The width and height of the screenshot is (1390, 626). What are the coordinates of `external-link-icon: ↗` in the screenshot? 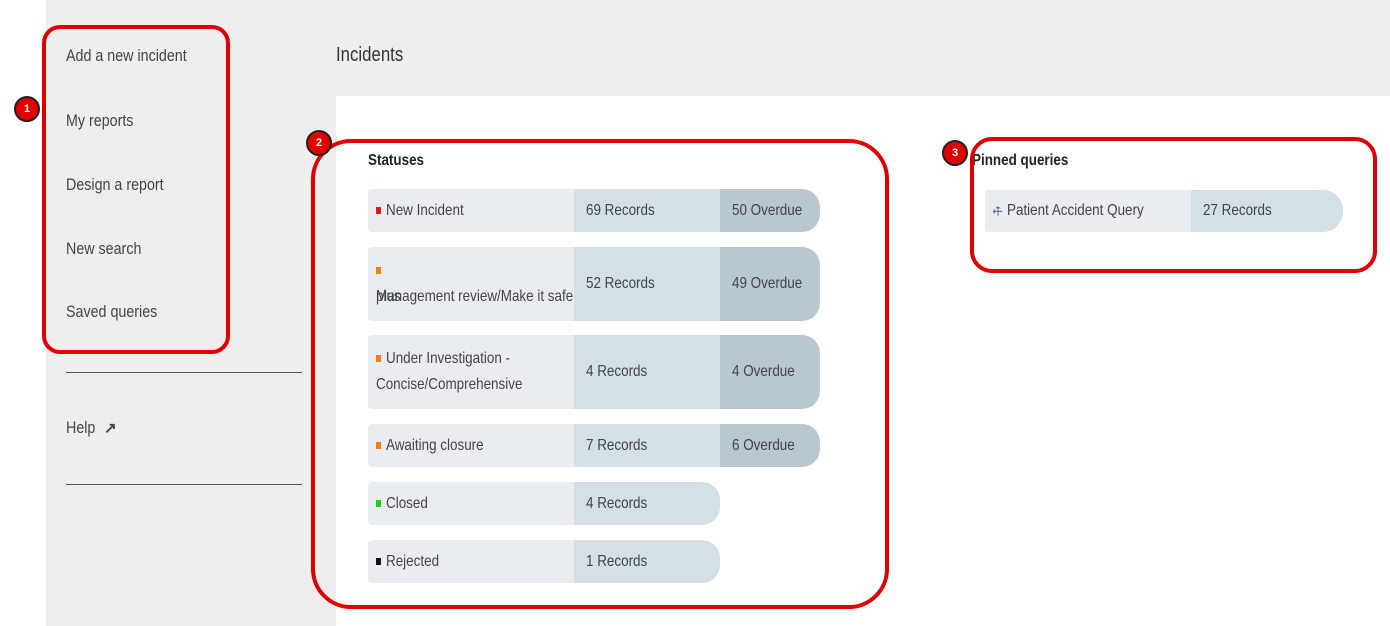 It's located at (110, 428).